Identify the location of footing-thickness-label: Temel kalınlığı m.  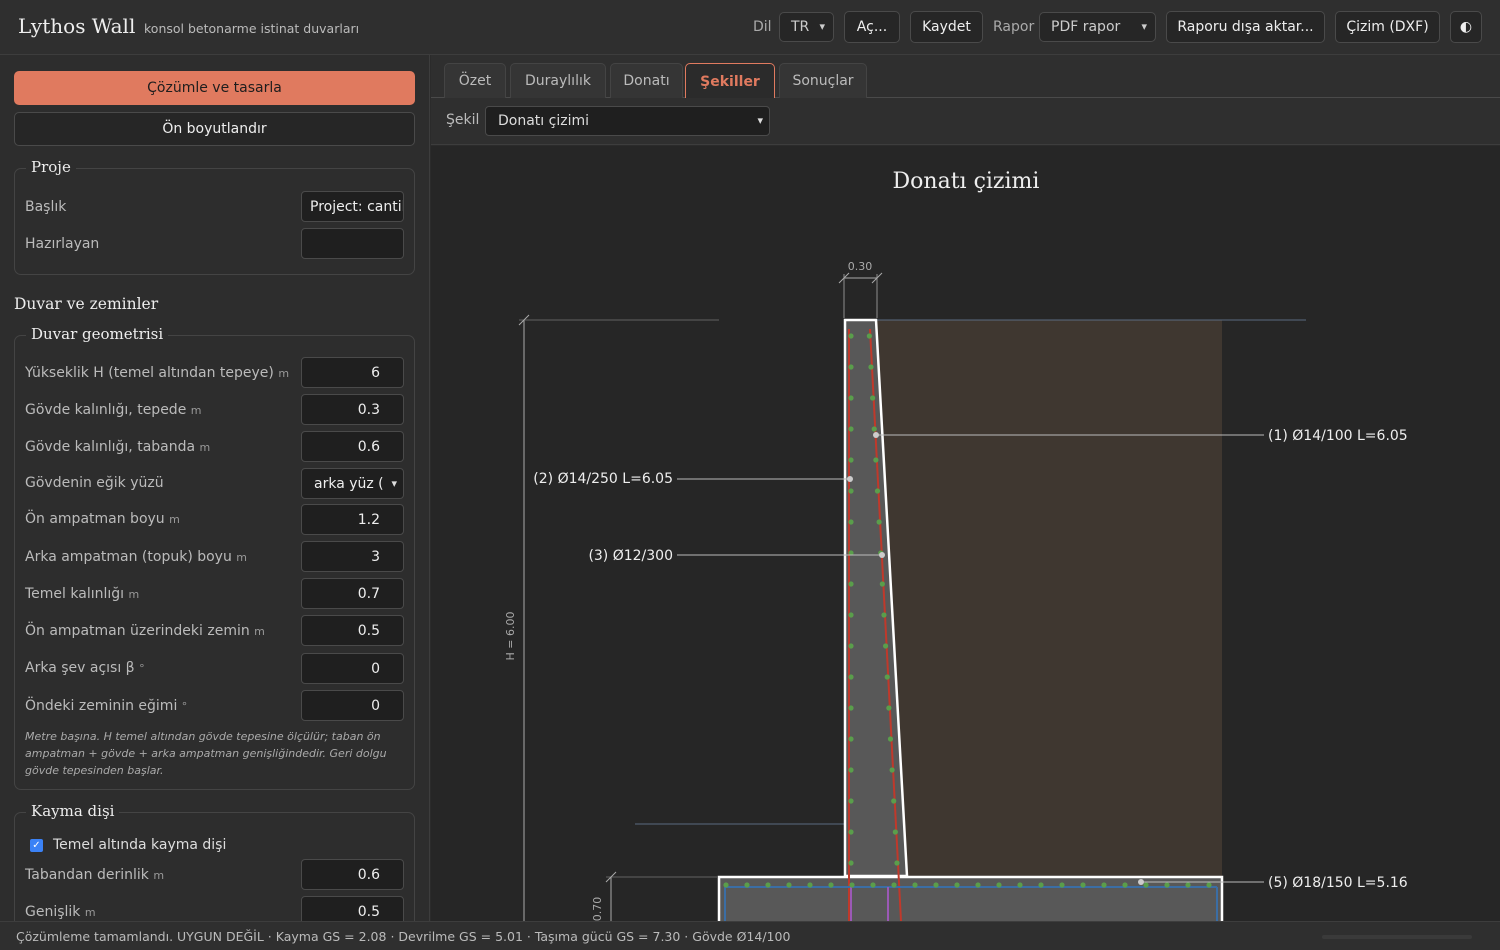
(82, 594).